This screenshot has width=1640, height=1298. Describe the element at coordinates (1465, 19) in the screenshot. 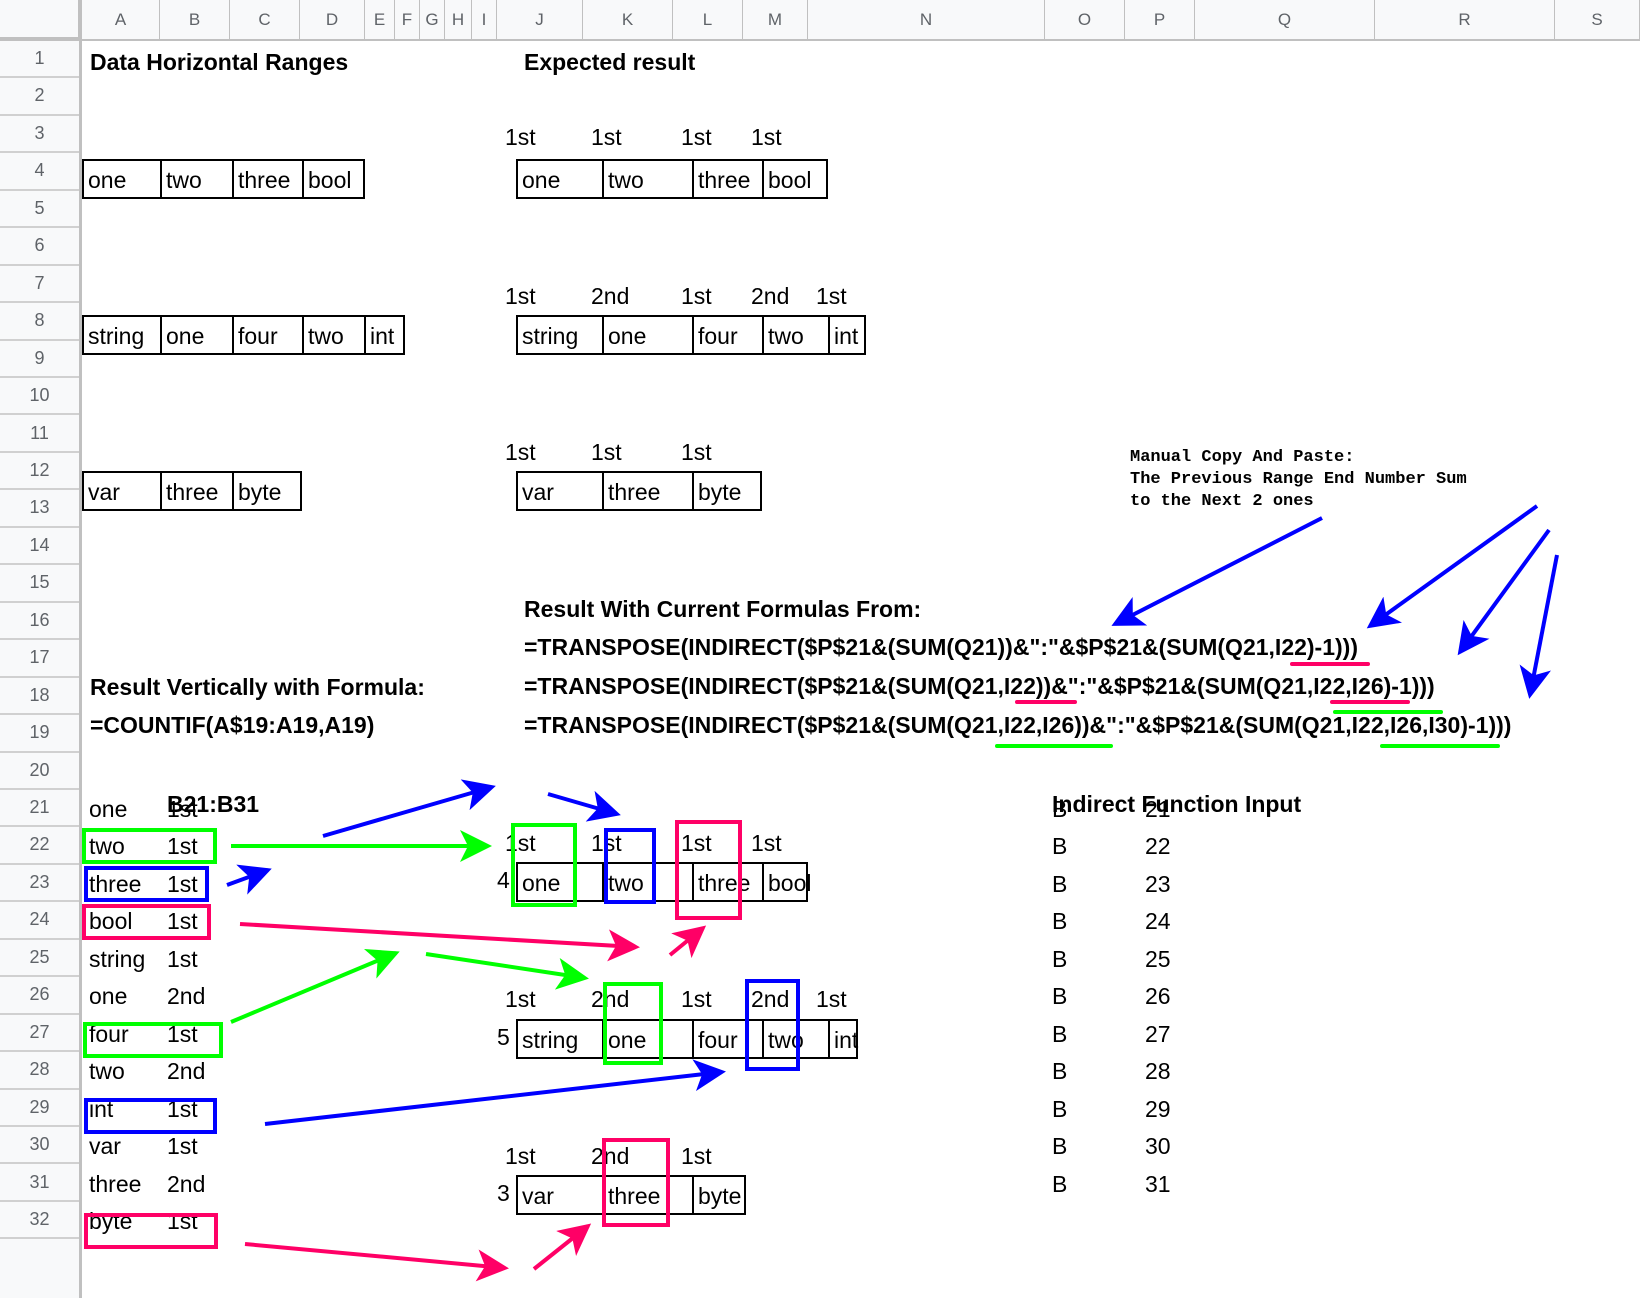

I see `column-header: R` at that location.